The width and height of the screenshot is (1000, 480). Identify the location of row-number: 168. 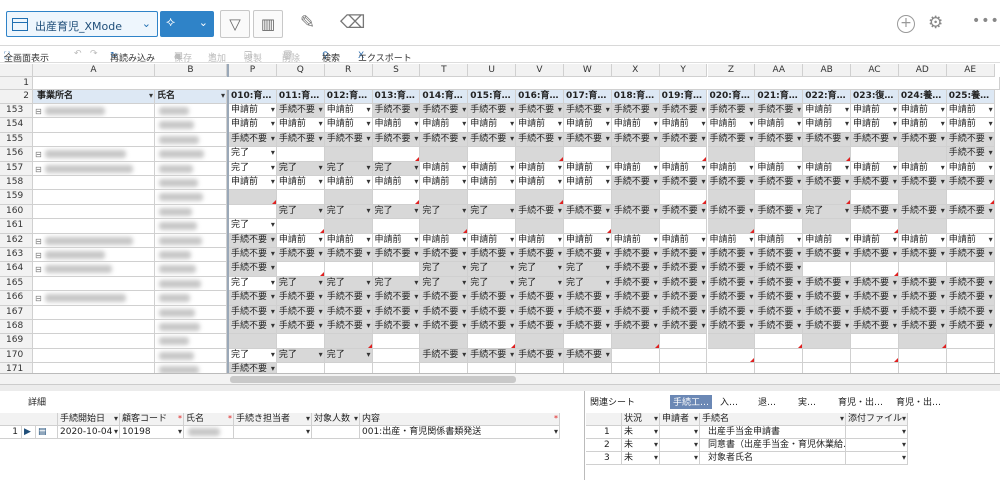
(16, 327).